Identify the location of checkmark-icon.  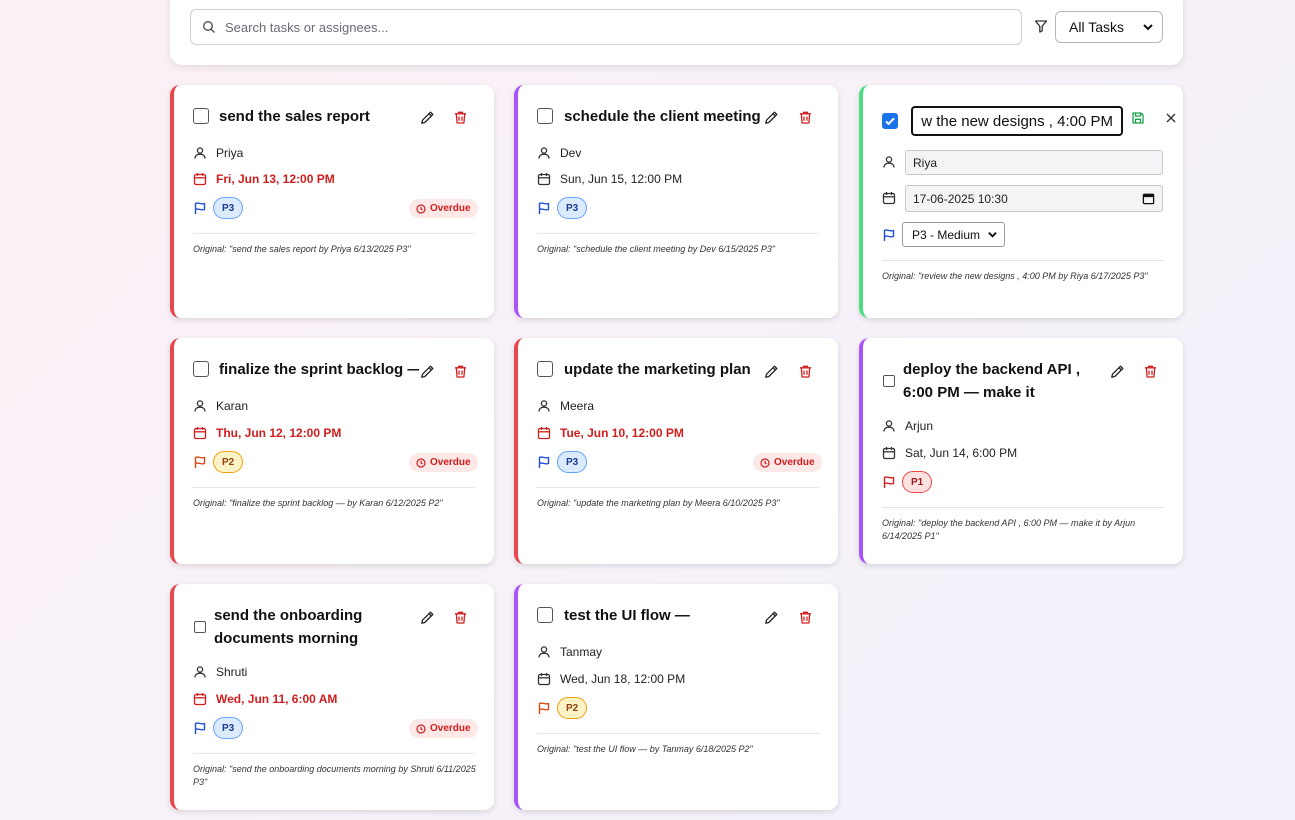
(890, 121).